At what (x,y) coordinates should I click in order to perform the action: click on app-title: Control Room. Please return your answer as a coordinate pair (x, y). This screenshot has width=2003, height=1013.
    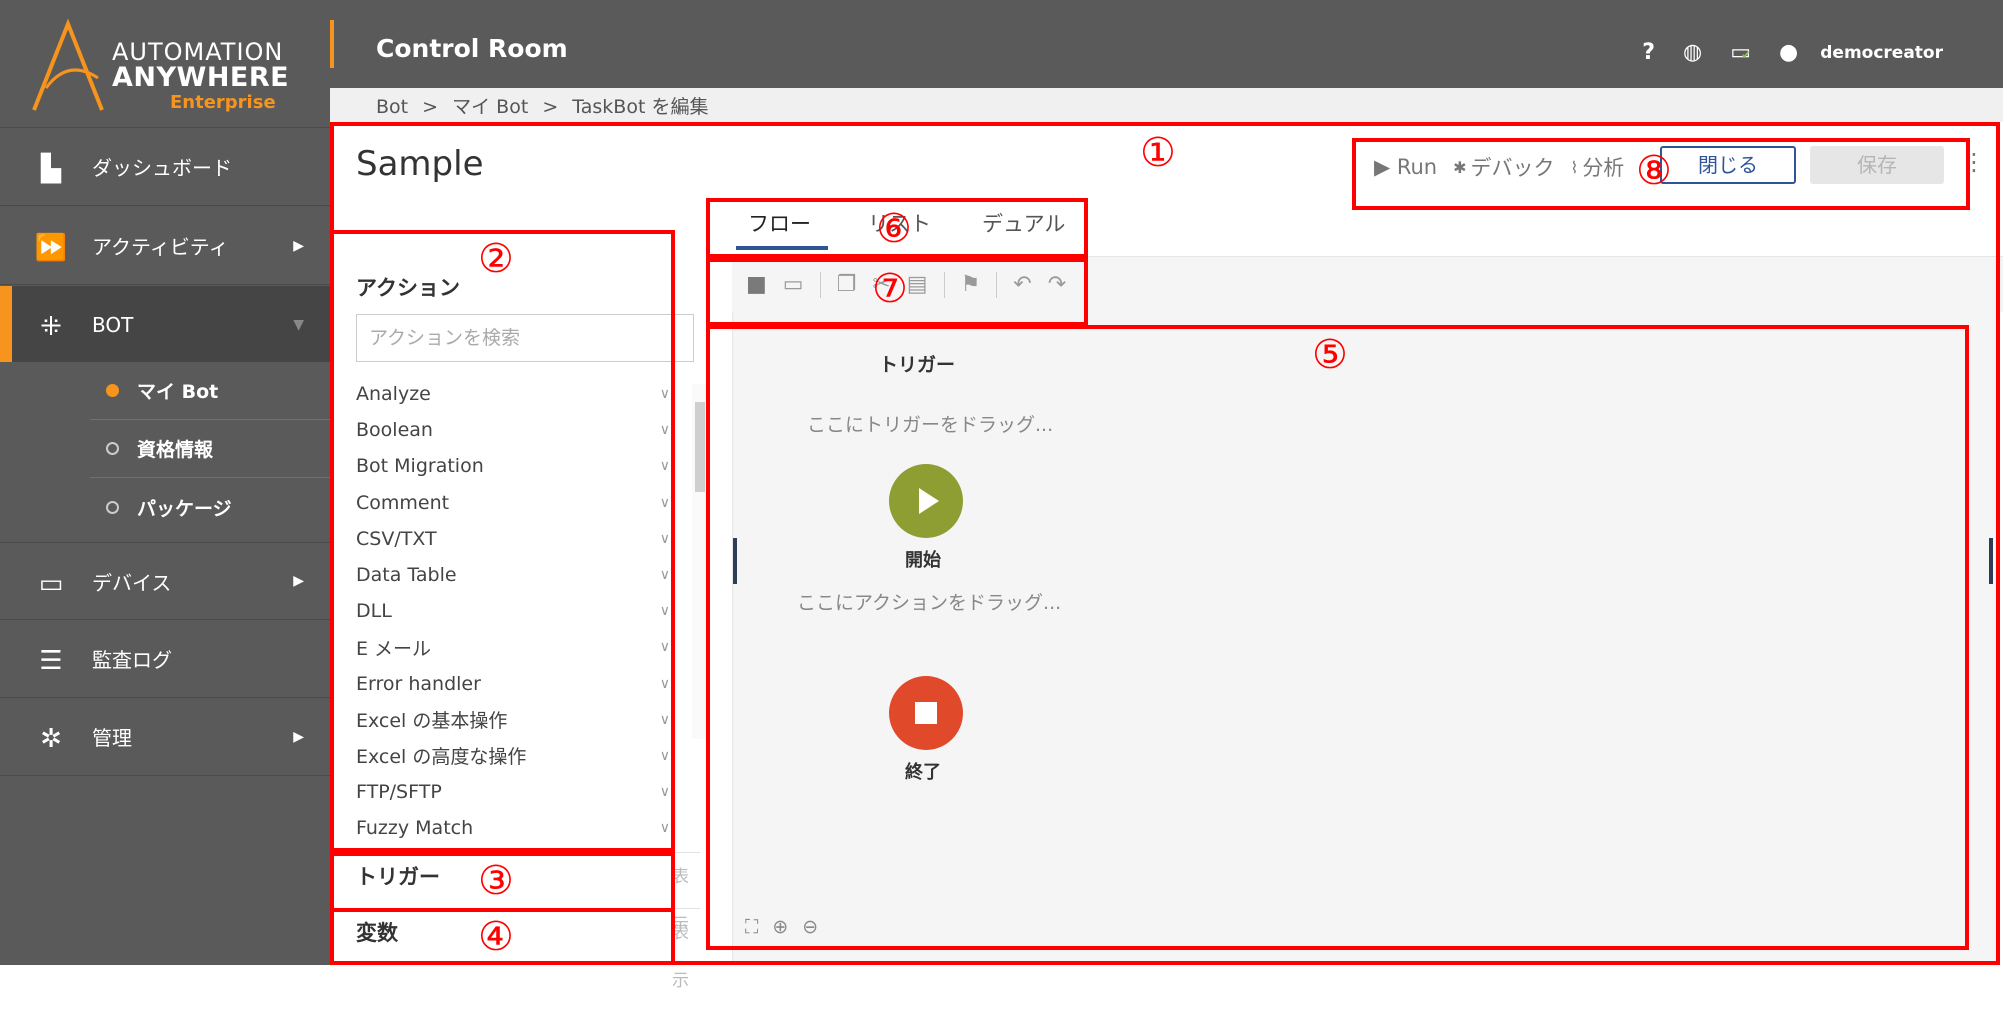
    Looking at the image, I should click on (472, 48).